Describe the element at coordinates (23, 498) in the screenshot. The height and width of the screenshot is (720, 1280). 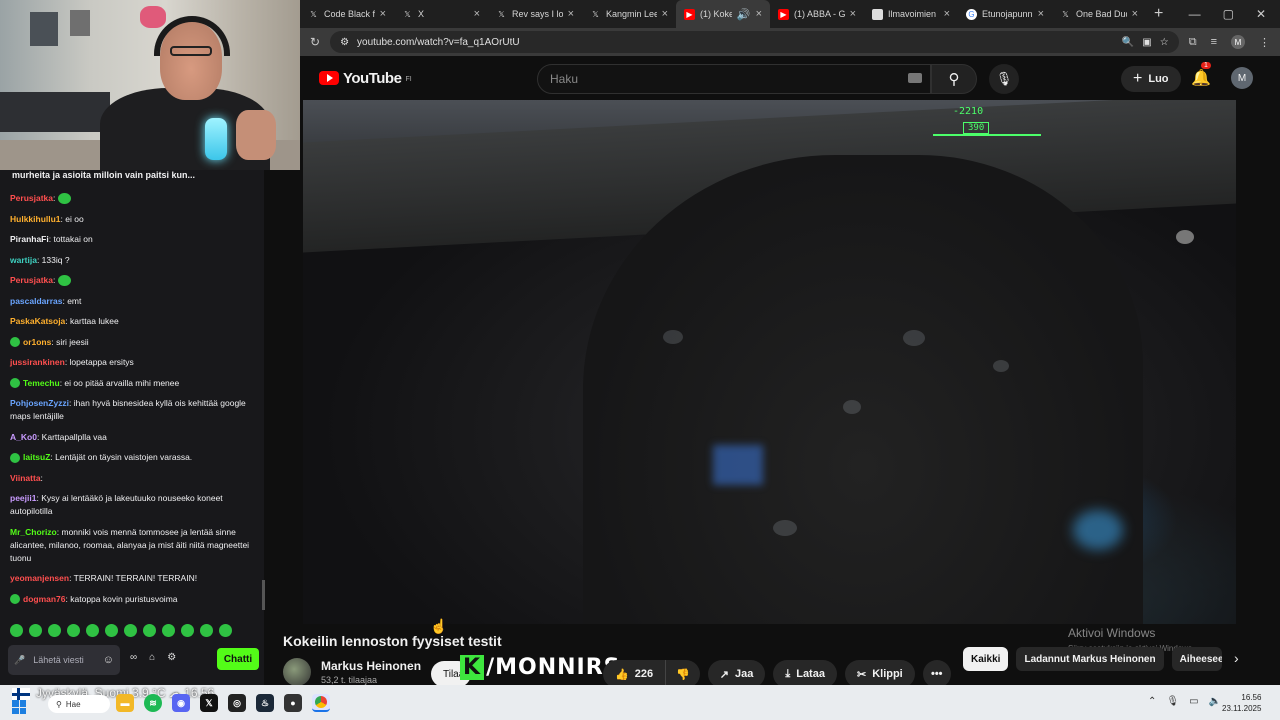
I see `chat-username: peejii1` at that location.